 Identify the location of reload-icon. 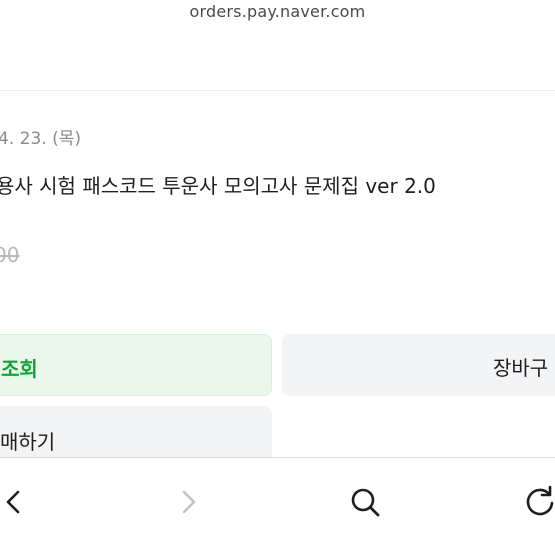
(540, 500).